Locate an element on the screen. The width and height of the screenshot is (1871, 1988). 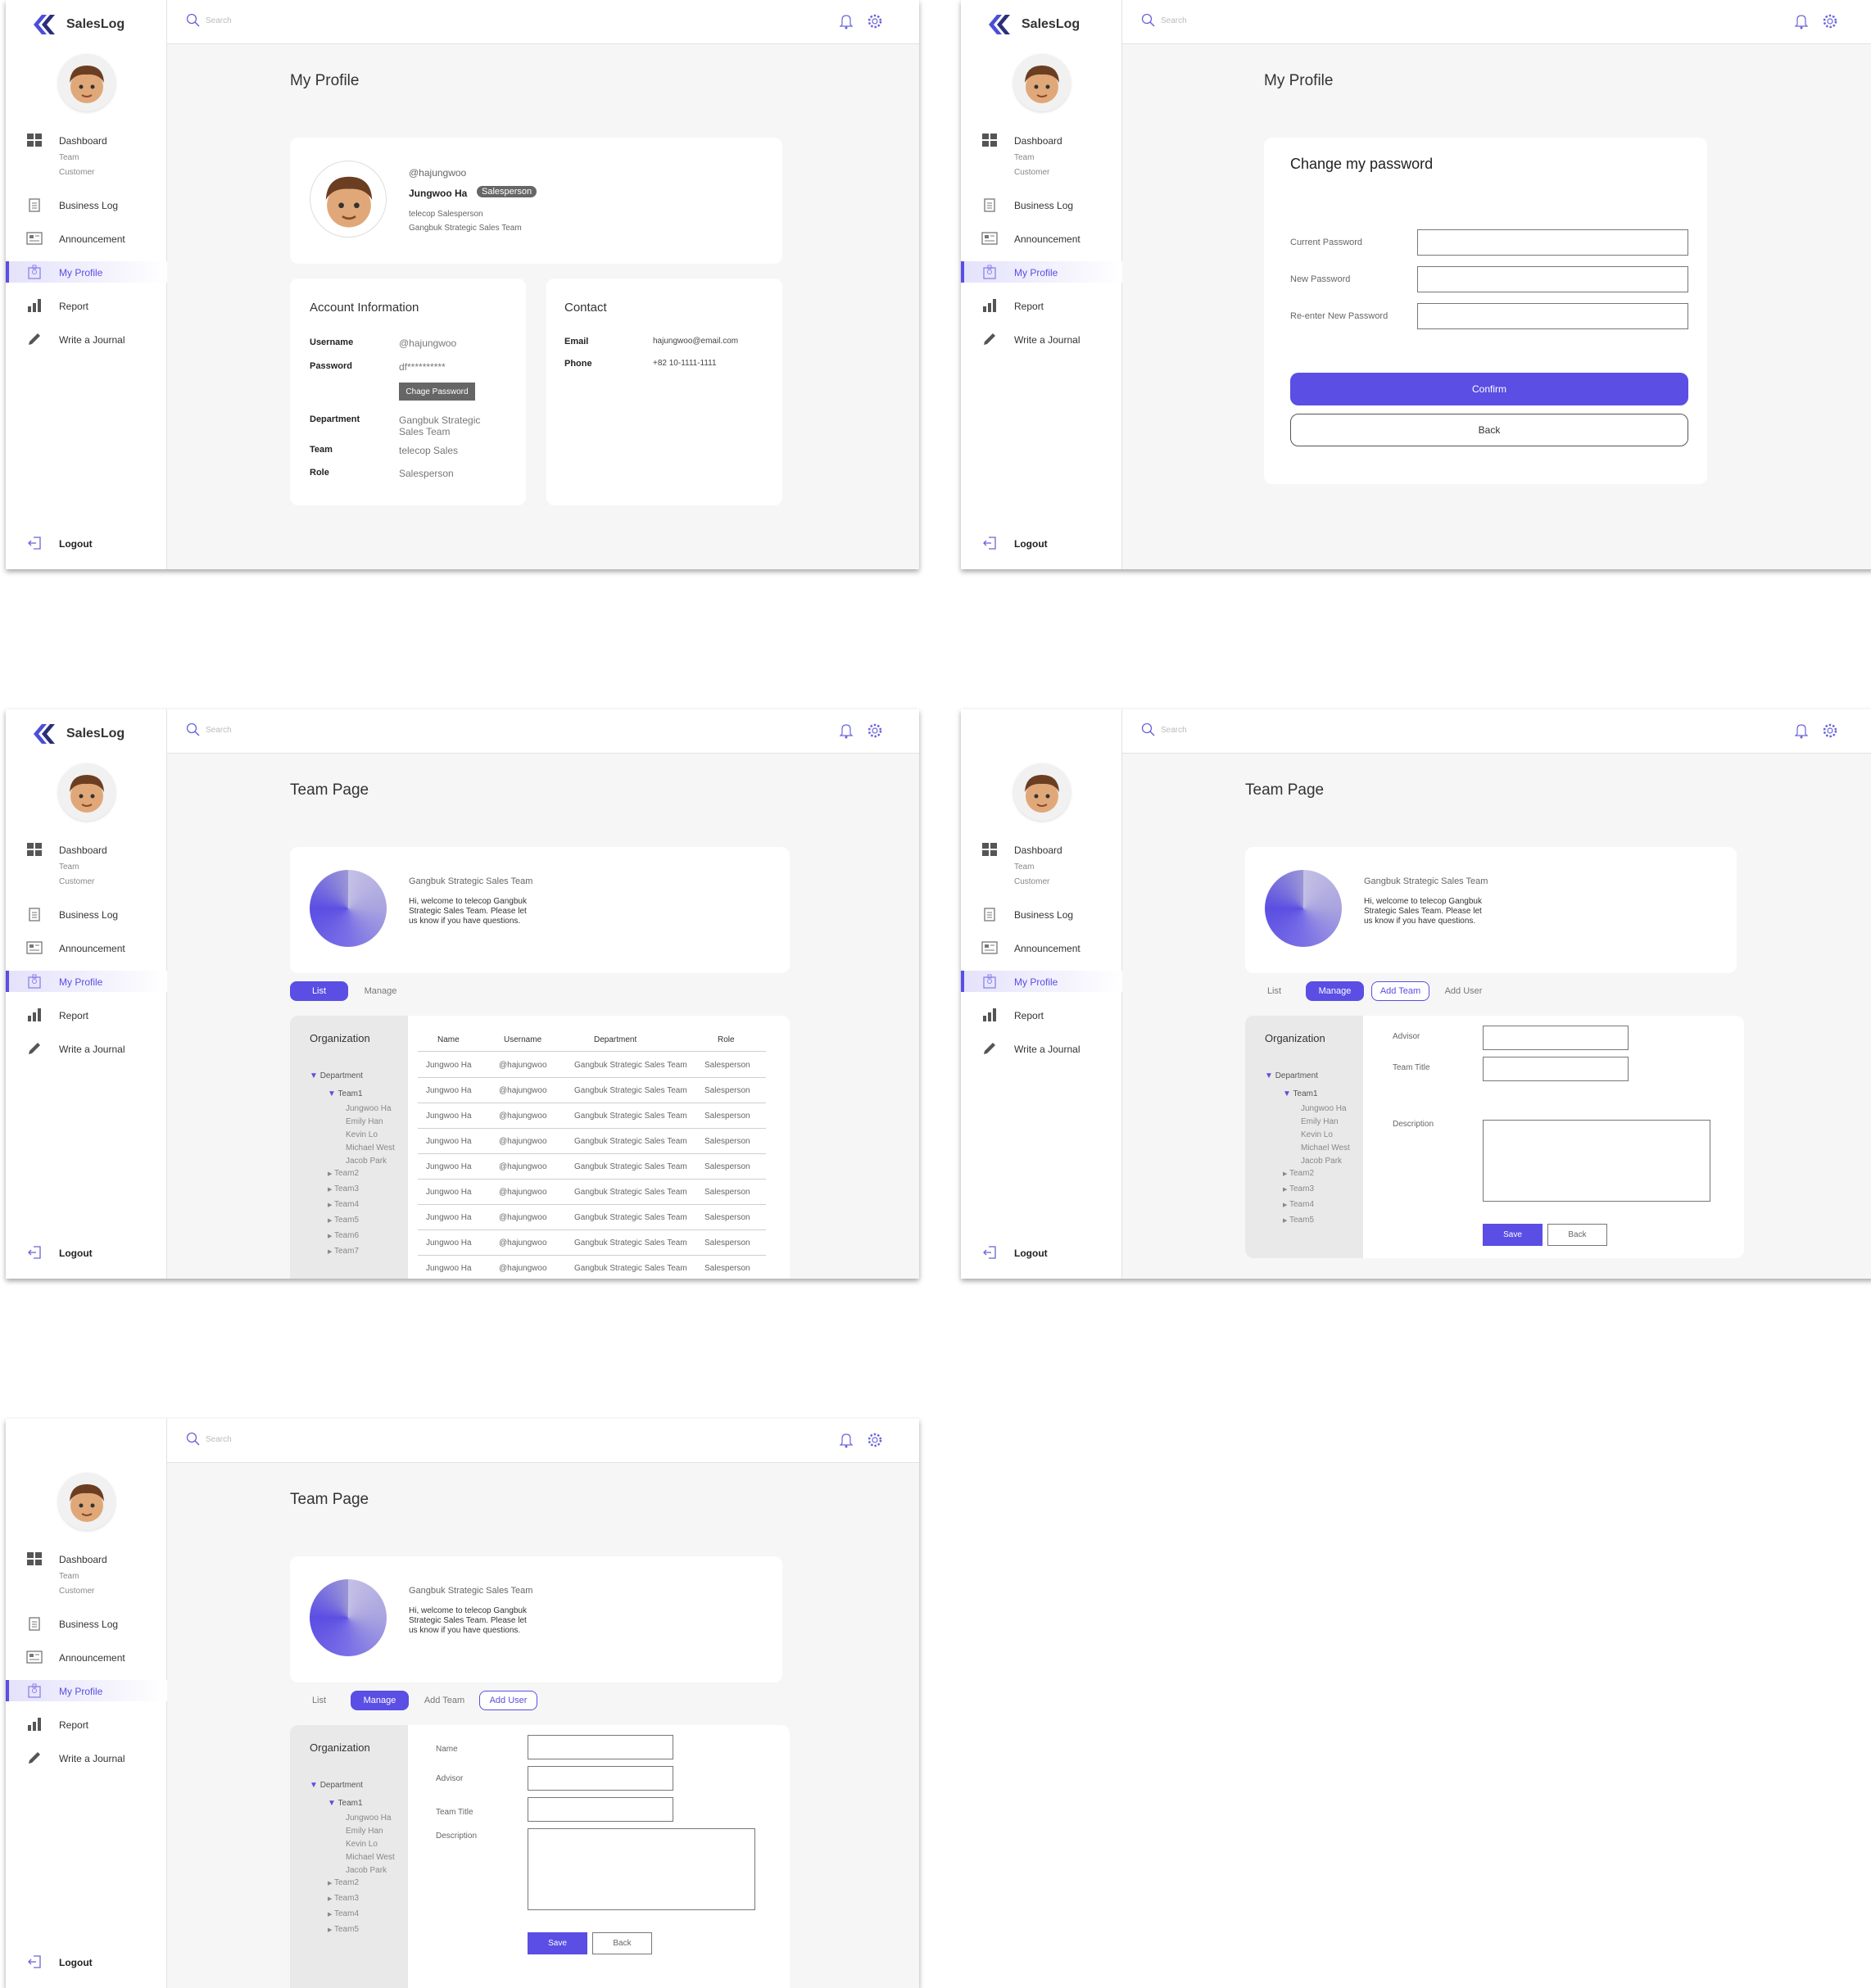
tab-list: List is located at coordinates (319, 1701).